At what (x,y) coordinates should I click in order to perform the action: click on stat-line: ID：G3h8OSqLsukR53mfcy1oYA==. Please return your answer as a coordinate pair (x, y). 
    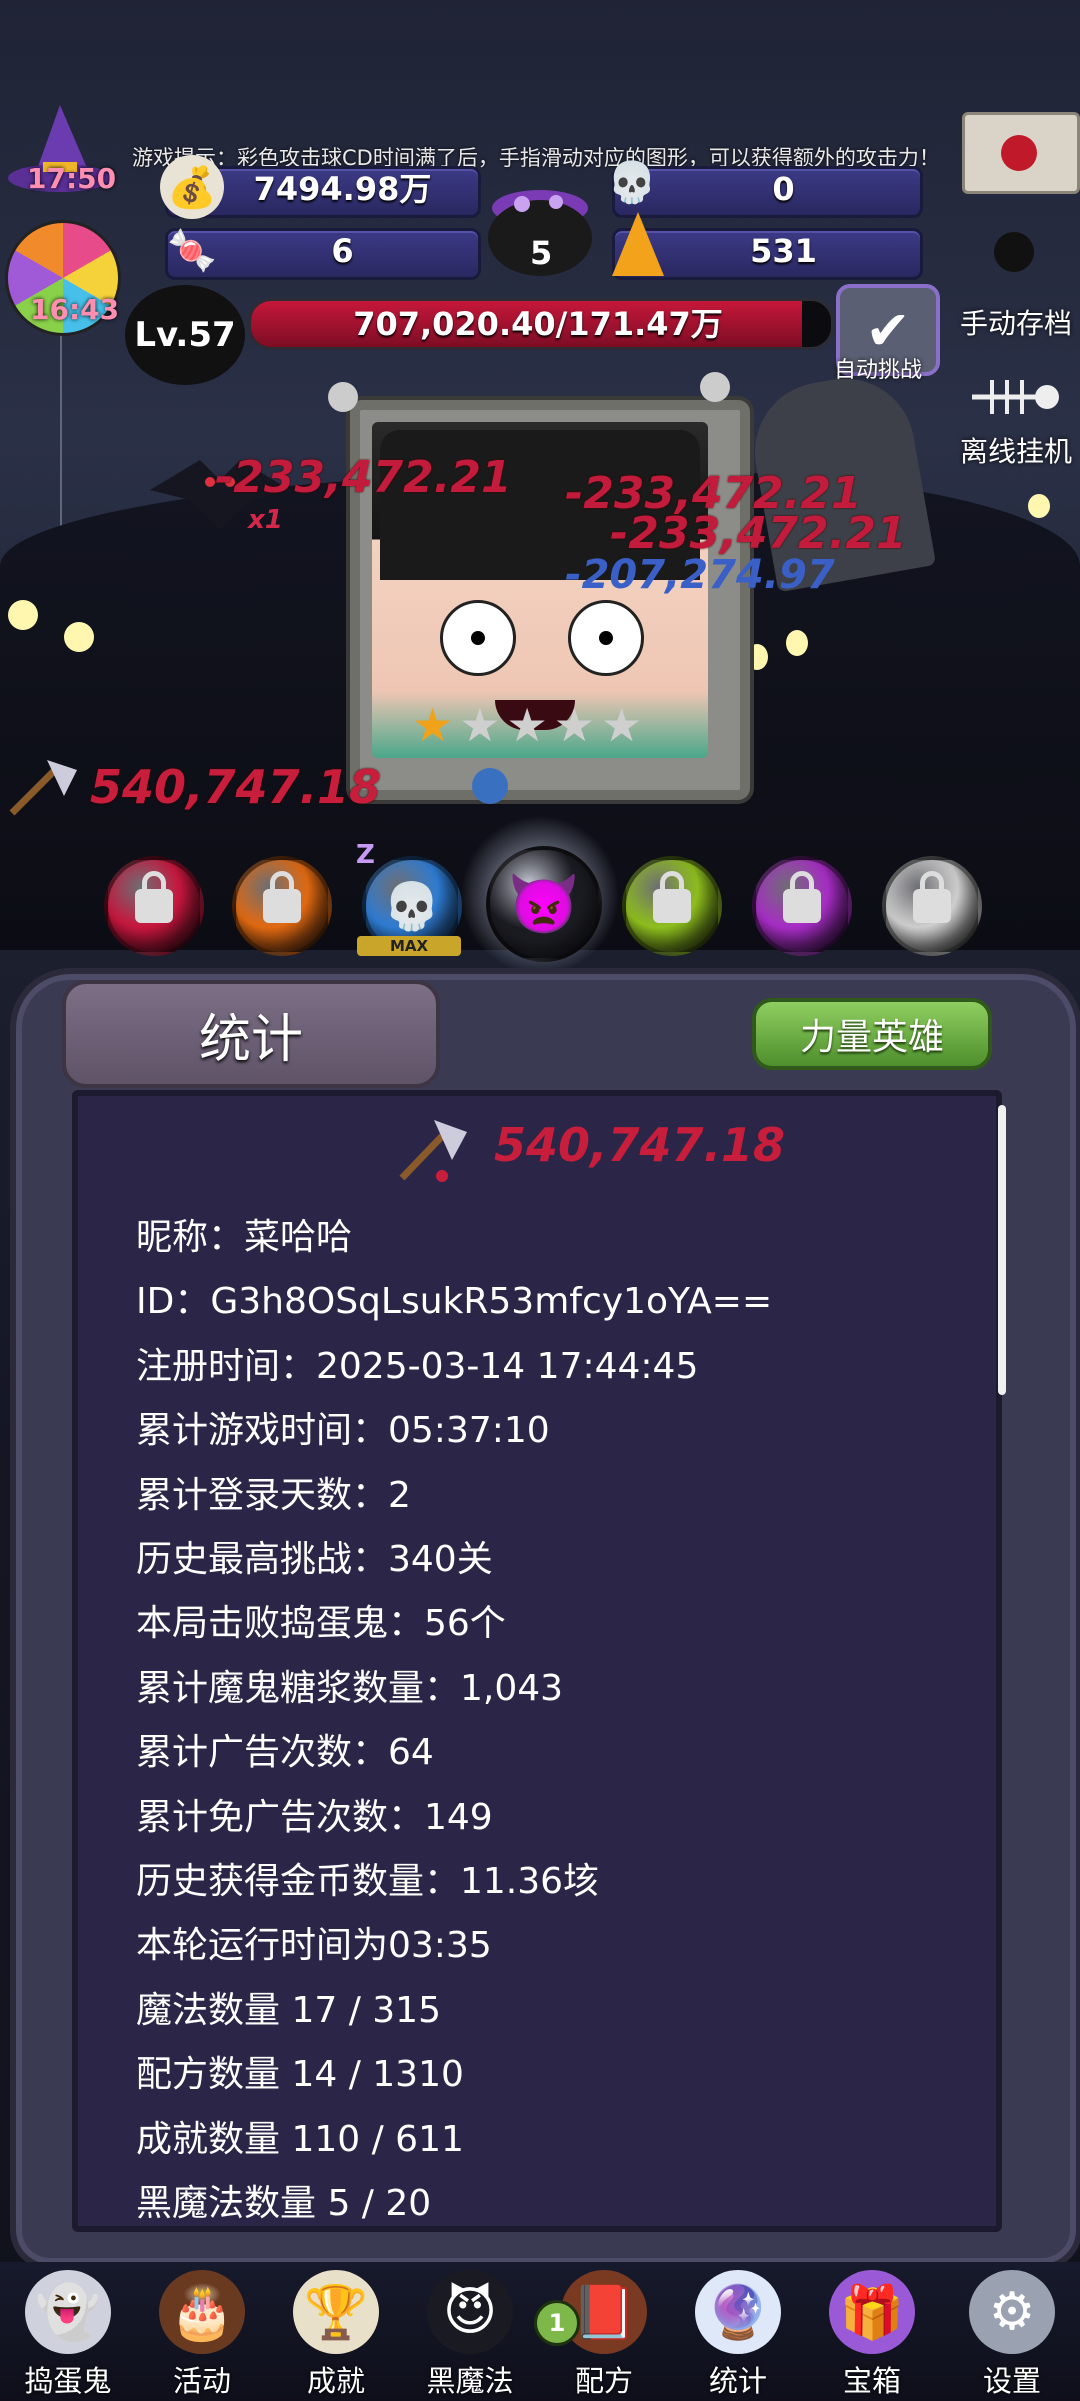
    Looking at the image, I should click on (454, 1302).